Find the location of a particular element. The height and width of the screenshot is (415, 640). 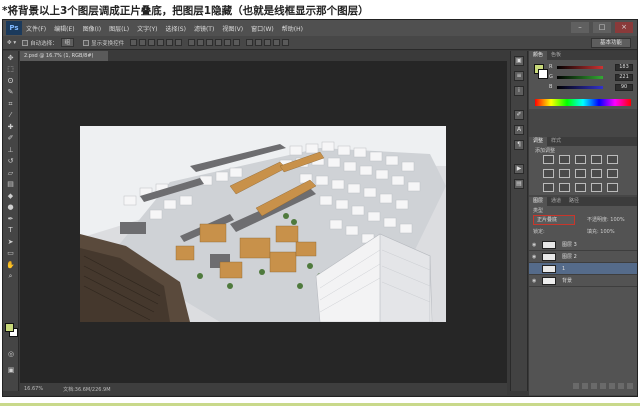

align-right-icon is located at coordinates (179, 42).